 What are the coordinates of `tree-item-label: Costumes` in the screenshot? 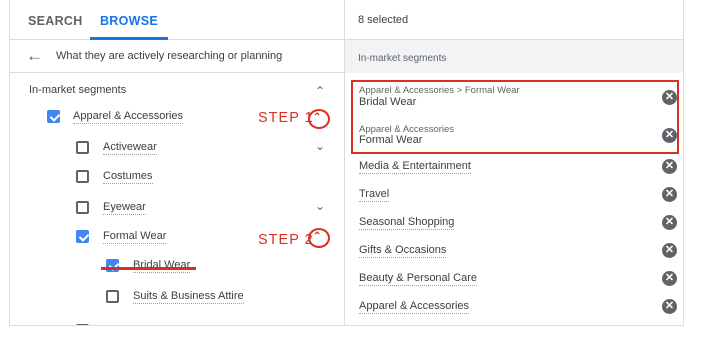 It's located at (128, 177).